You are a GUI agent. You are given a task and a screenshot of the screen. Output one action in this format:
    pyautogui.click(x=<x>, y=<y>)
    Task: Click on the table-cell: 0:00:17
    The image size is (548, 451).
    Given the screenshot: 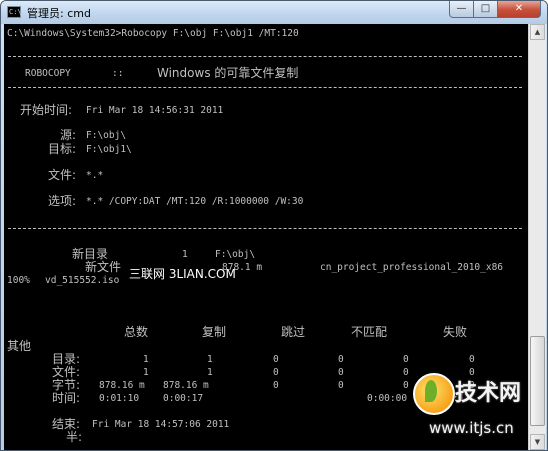 What is the action you would take?
    pyautogui.click(x=183, y=398)
    